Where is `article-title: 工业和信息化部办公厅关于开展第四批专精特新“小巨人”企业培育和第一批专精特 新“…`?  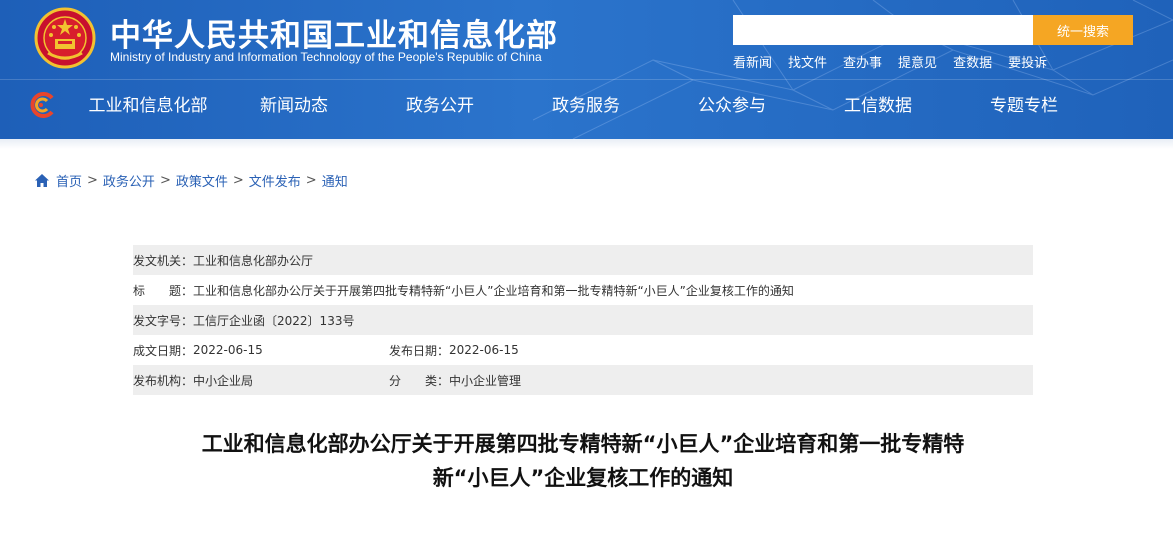
article-title: 工业和信息化部办公厅关于开展第四批专精特新“小巨人”企业培育和第一批专精特 新“… is located at coordinates (583, 461).